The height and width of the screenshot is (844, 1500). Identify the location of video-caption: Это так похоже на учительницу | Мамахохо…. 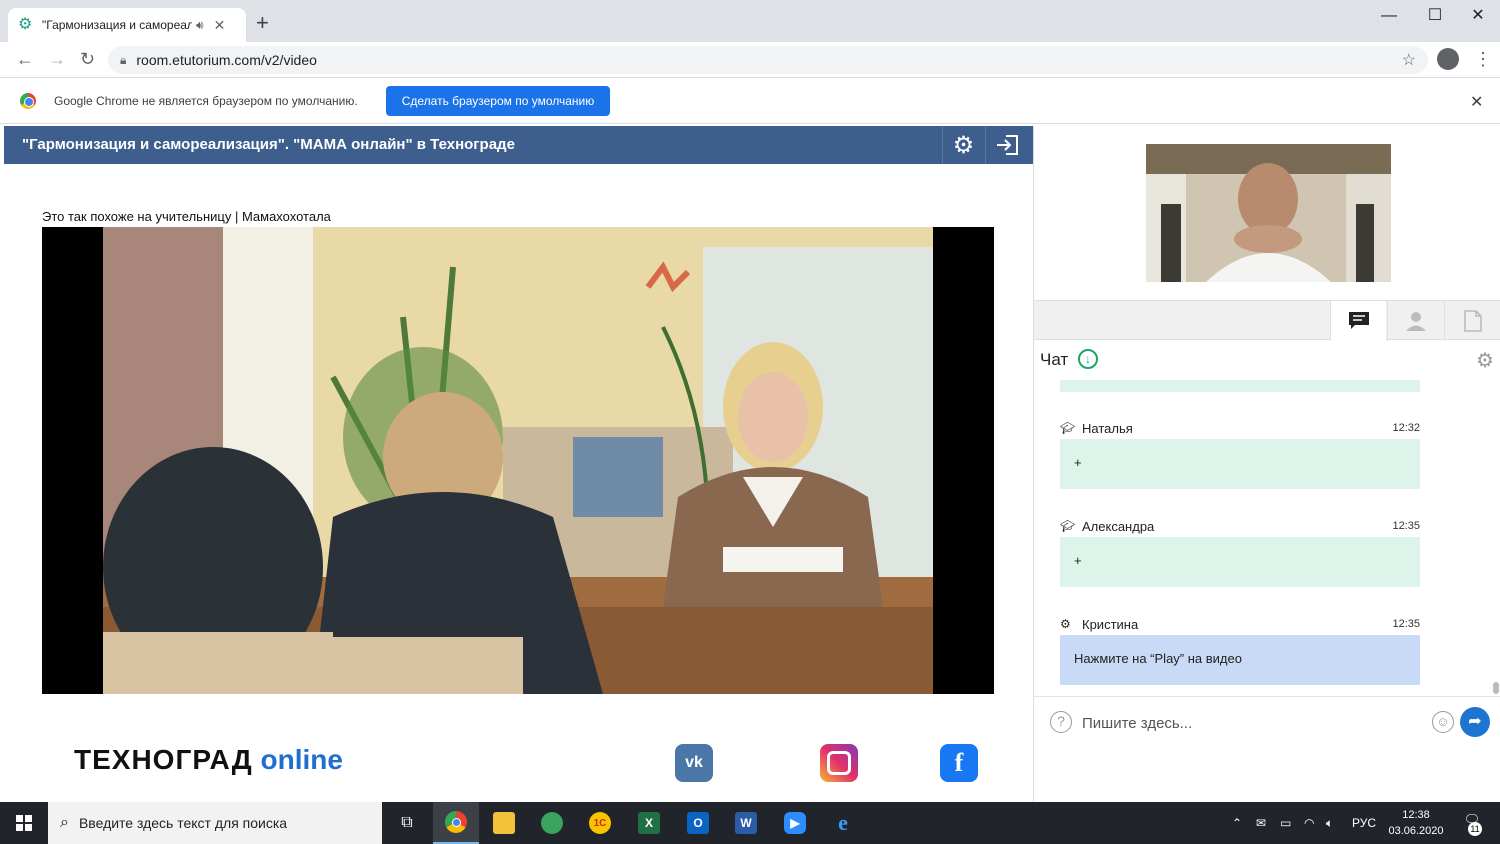
(186, 216).